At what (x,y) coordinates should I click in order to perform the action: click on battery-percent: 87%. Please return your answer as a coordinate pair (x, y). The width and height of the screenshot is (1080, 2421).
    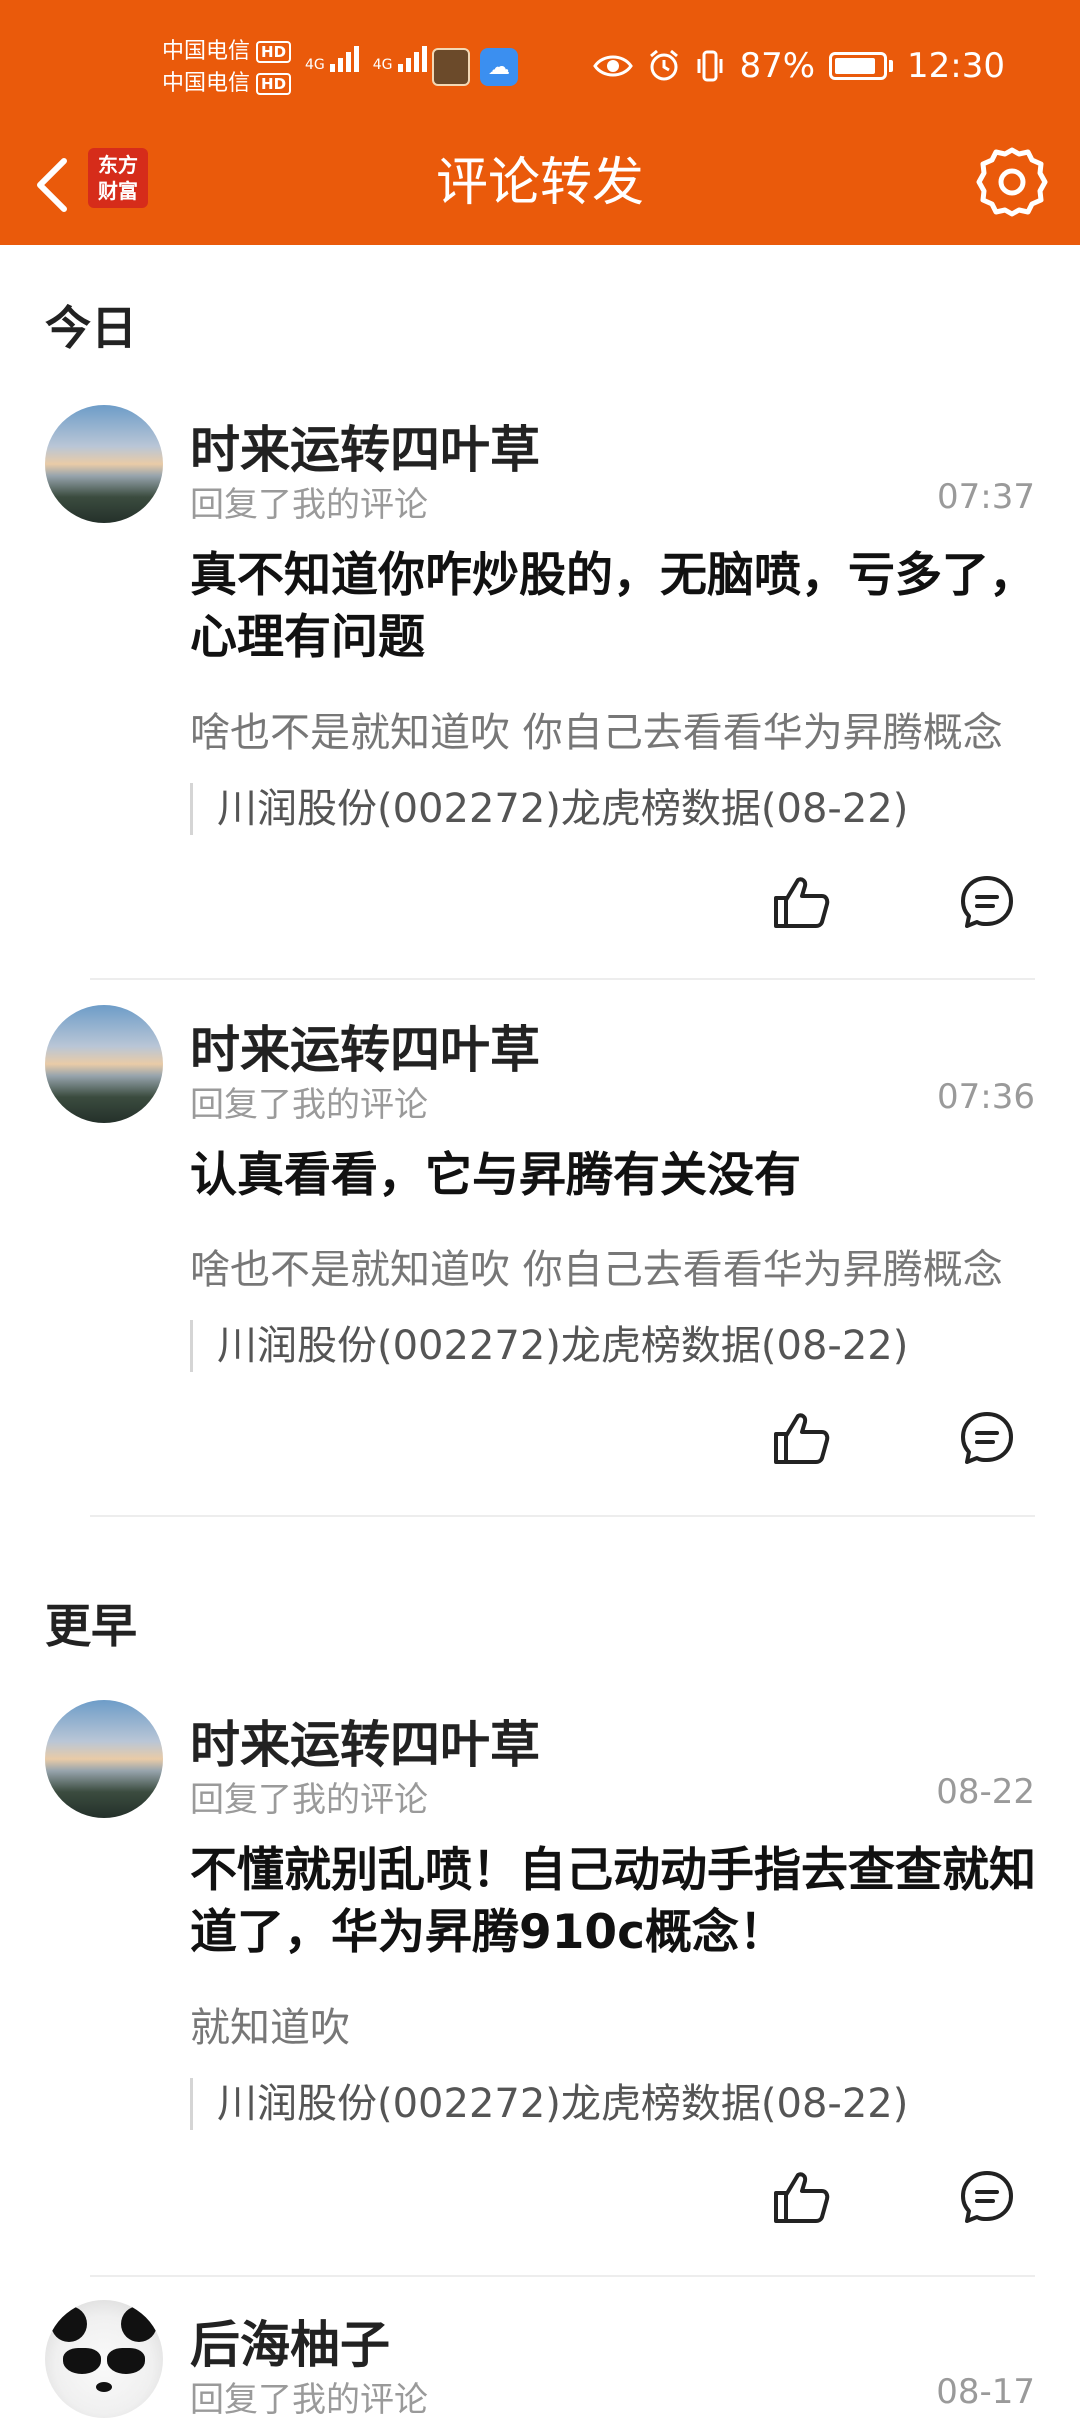
    Looking at the image, I should click on (777, 66).